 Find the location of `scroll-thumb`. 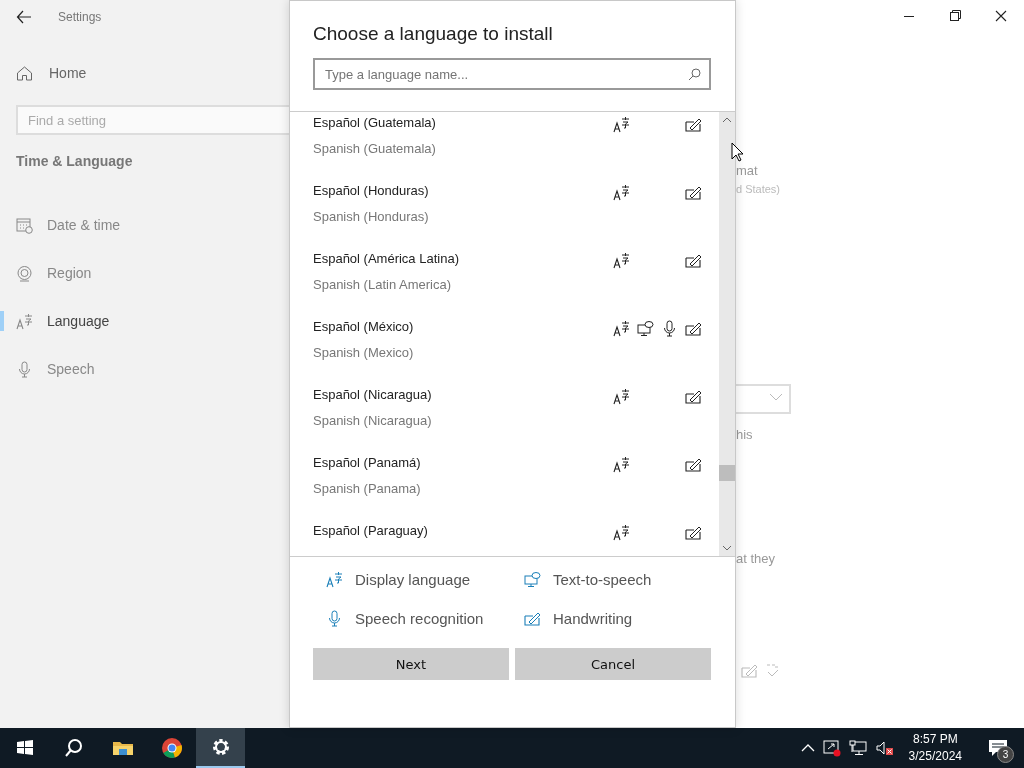

scroll-thumb is located at coordinates (727, 473).